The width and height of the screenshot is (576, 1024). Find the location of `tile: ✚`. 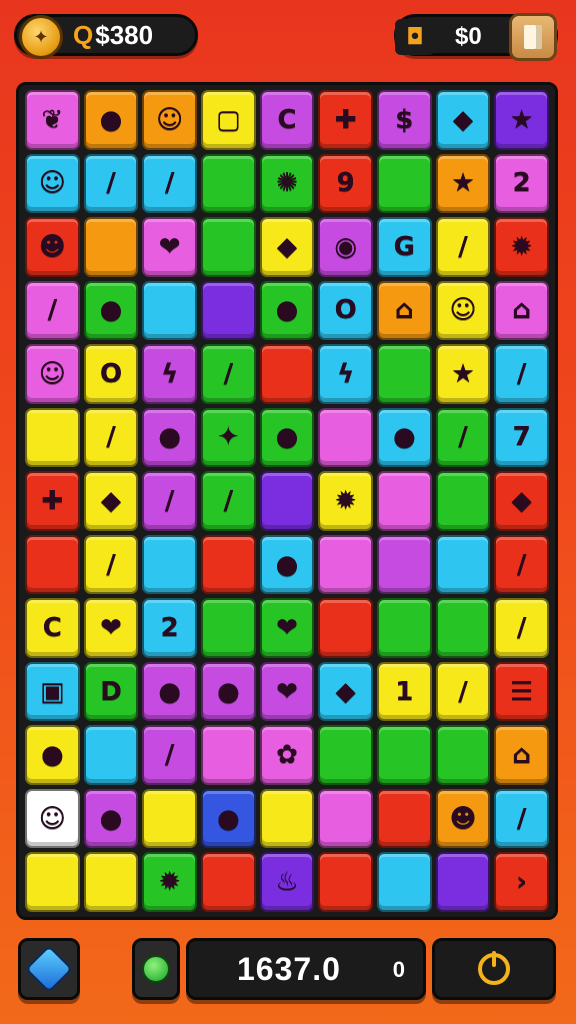

tile: ✚ is located at coordinates (52, 501).